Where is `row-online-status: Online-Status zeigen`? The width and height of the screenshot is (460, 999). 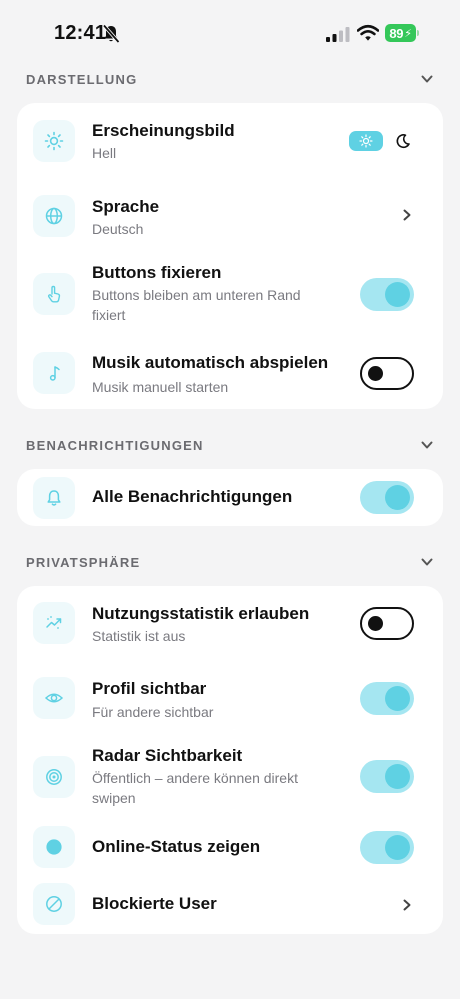
row-online-status: Online-Status zeigen is located at coordinates (230, 847).